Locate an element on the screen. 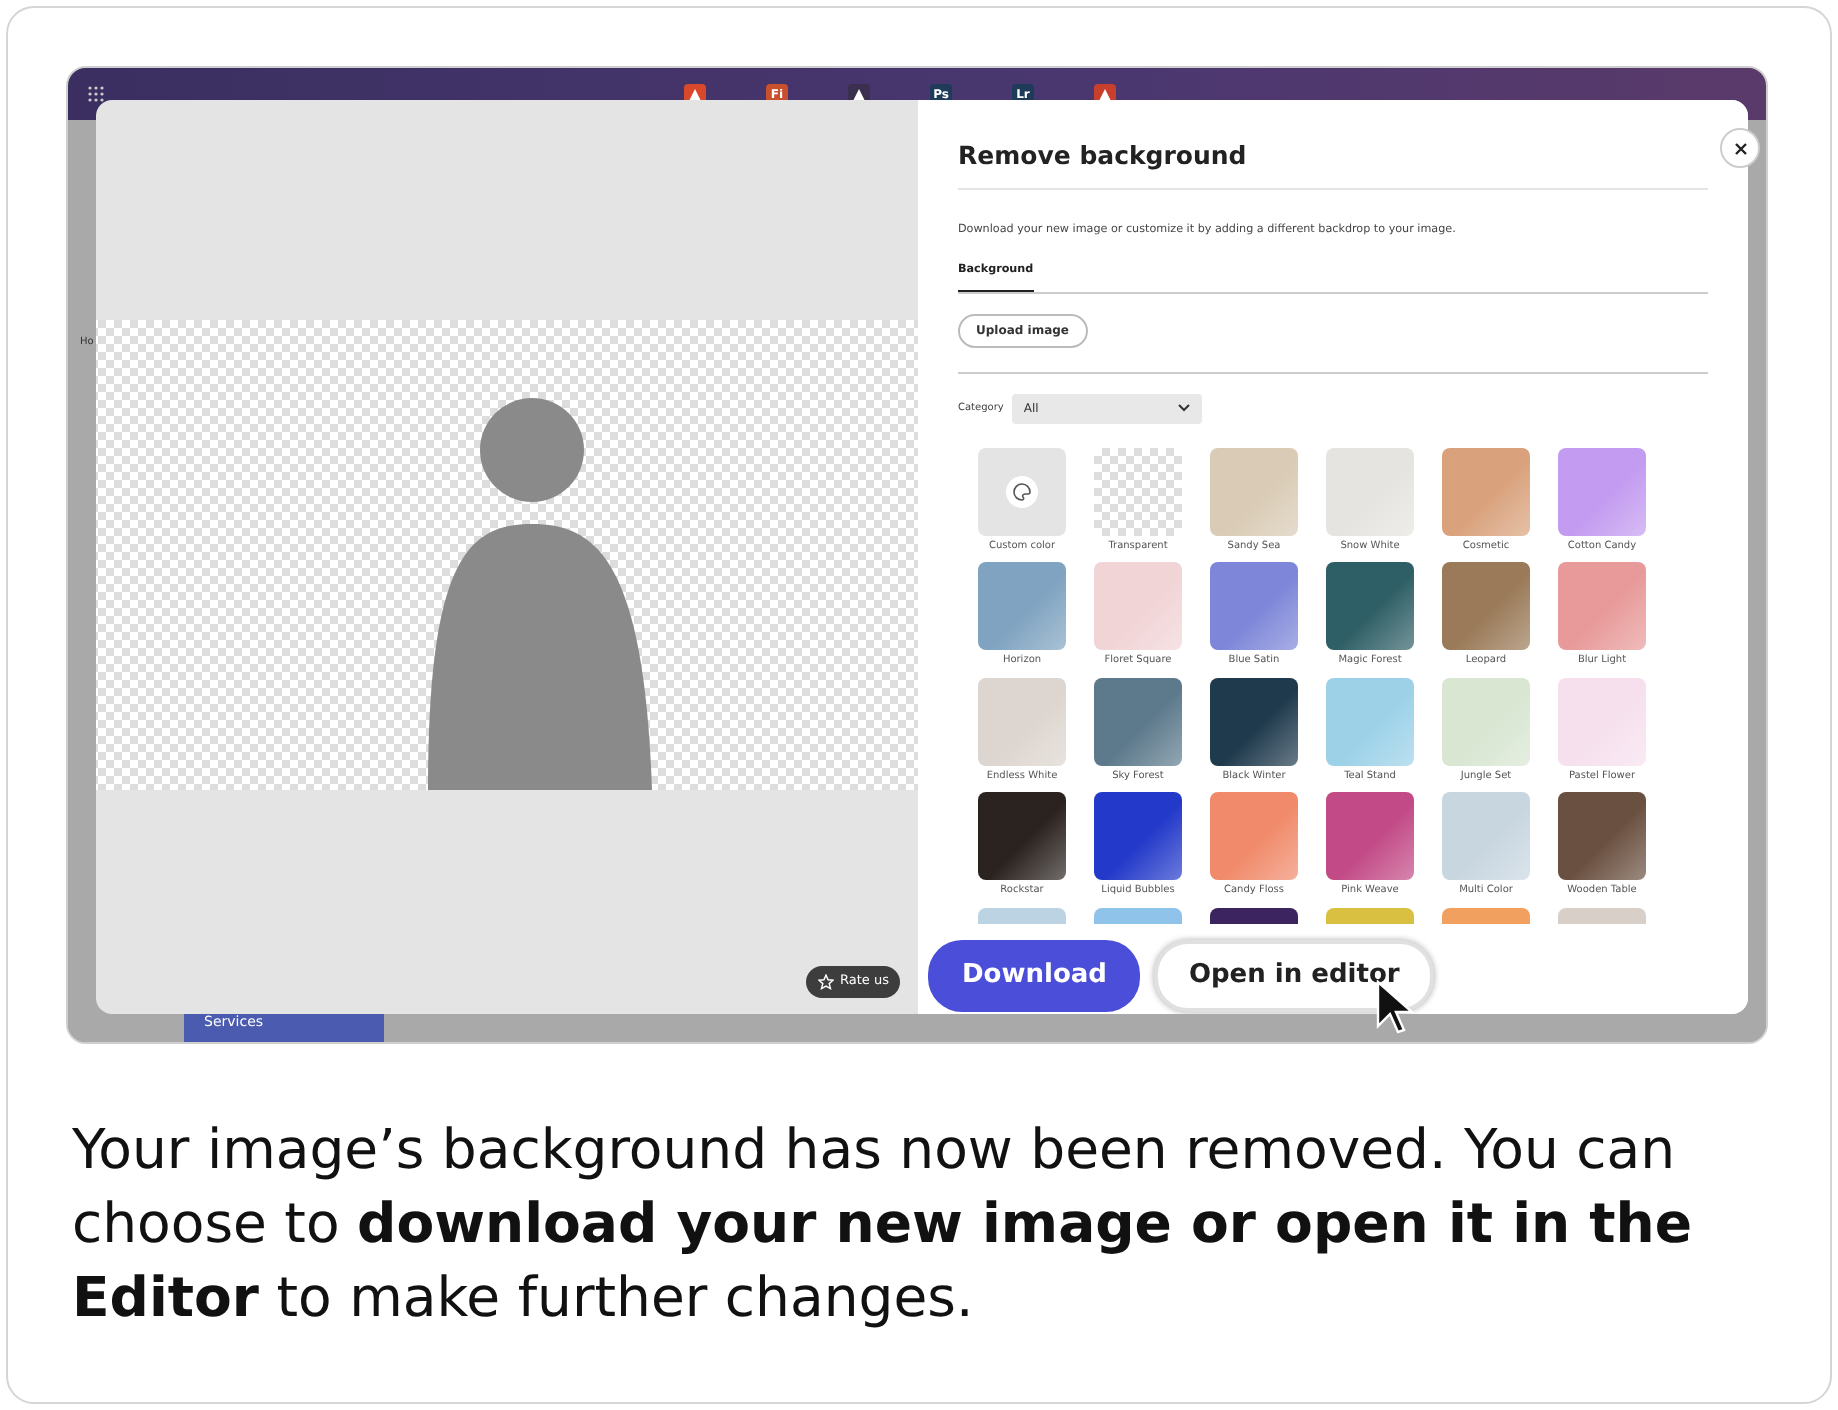 Image resolution: width=1838 pixels, height=1410 pixels. close-icon is located at coordinates (1740, 148).